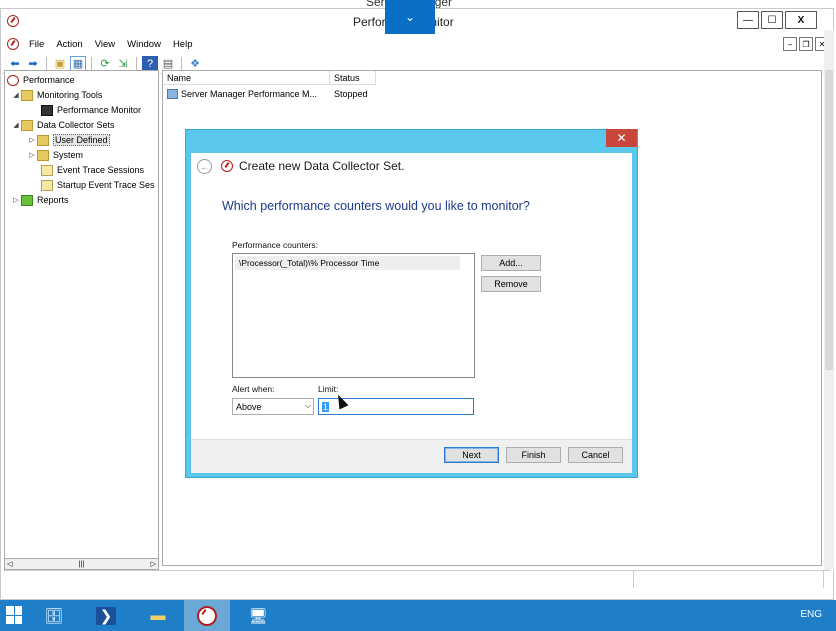  What do you see at coordinates (105, 44) in the screenshot?
I see `menu-view: View` at bounding box center [105, 44].